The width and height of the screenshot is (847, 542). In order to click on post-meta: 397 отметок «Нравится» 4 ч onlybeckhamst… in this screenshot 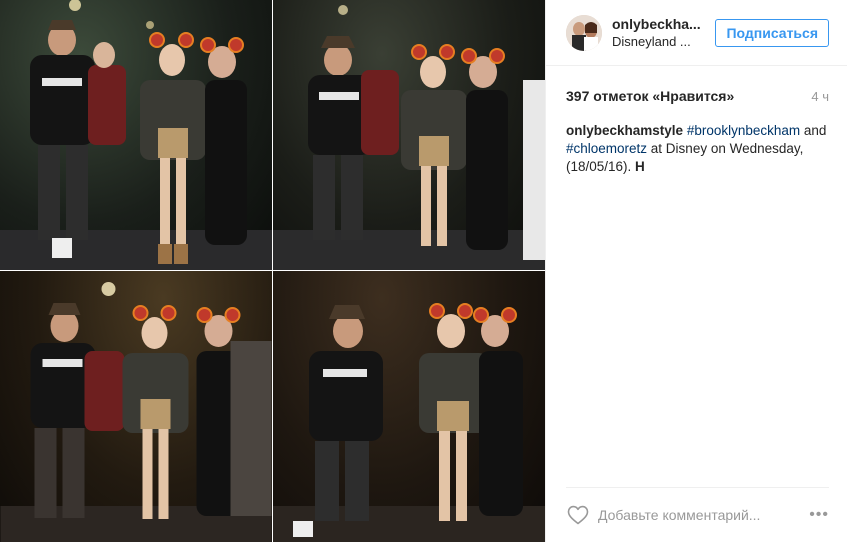, I will do `click(696, 121)`.